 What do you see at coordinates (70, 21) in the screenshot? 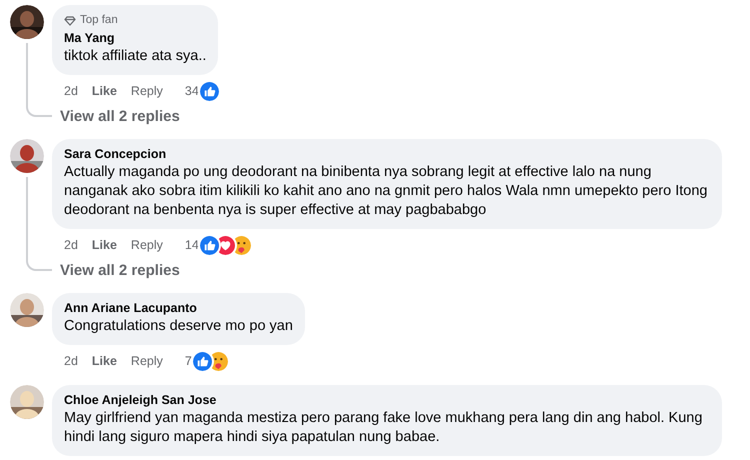
I see `diamond-icon` at bounding box center [70, 21].